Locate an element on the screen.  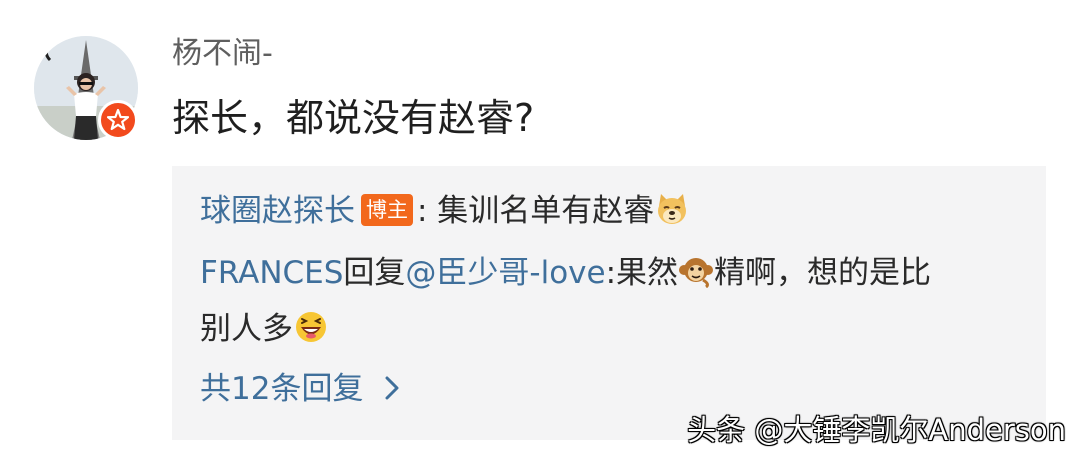
reply-text-line2: 别人多 is located at coordinates (246, 329).